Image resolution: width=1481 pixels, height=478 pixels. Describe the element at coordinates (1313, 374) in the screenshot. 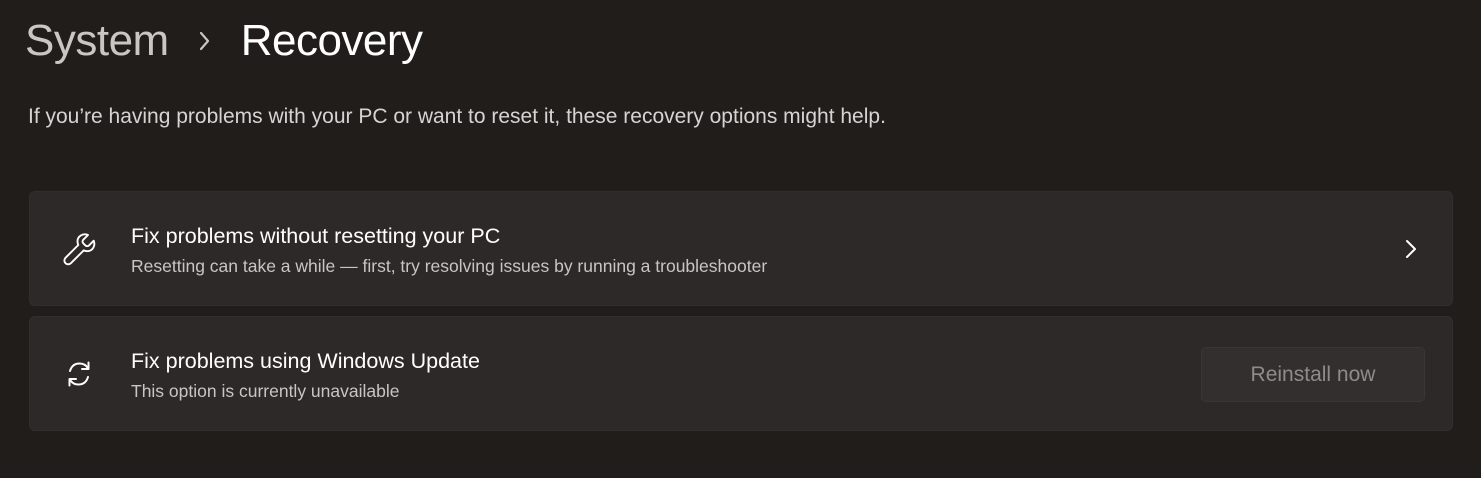

I see `reinstall-now-button: Reinstall now` at that location.